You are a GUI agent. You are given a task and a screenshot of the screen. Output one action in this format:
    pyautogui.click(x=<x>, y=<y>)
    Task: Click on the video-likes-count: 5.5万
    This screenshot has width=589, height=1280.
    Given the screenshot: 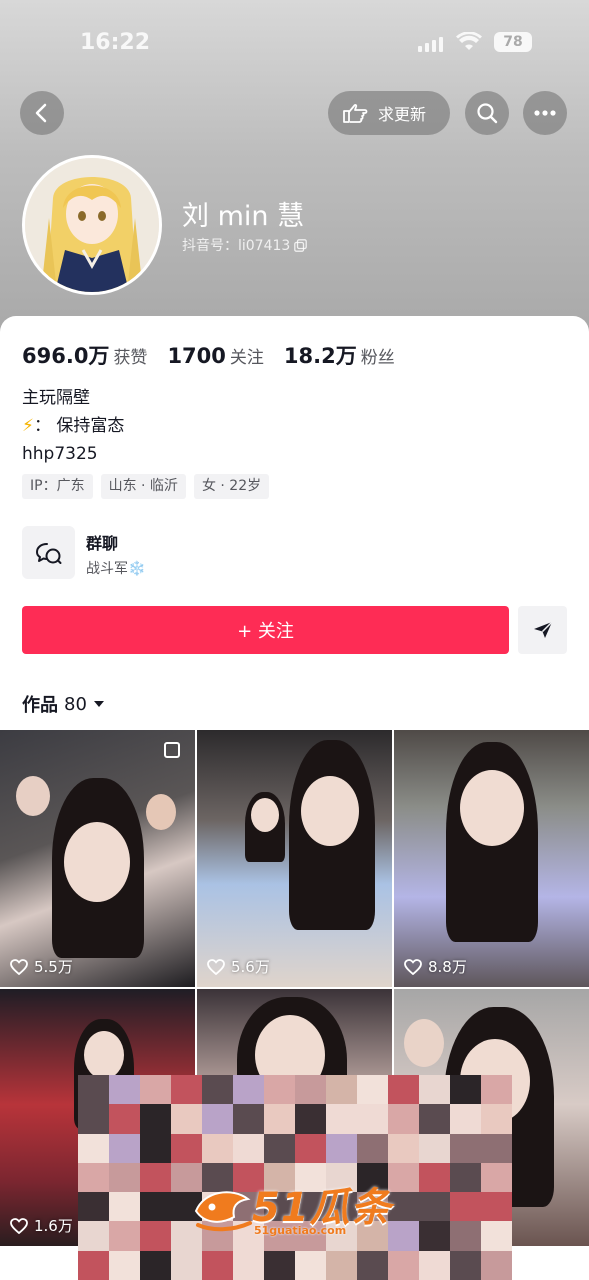 What is the action you would take?
    pyautogui.click(x=53, y=967)
    